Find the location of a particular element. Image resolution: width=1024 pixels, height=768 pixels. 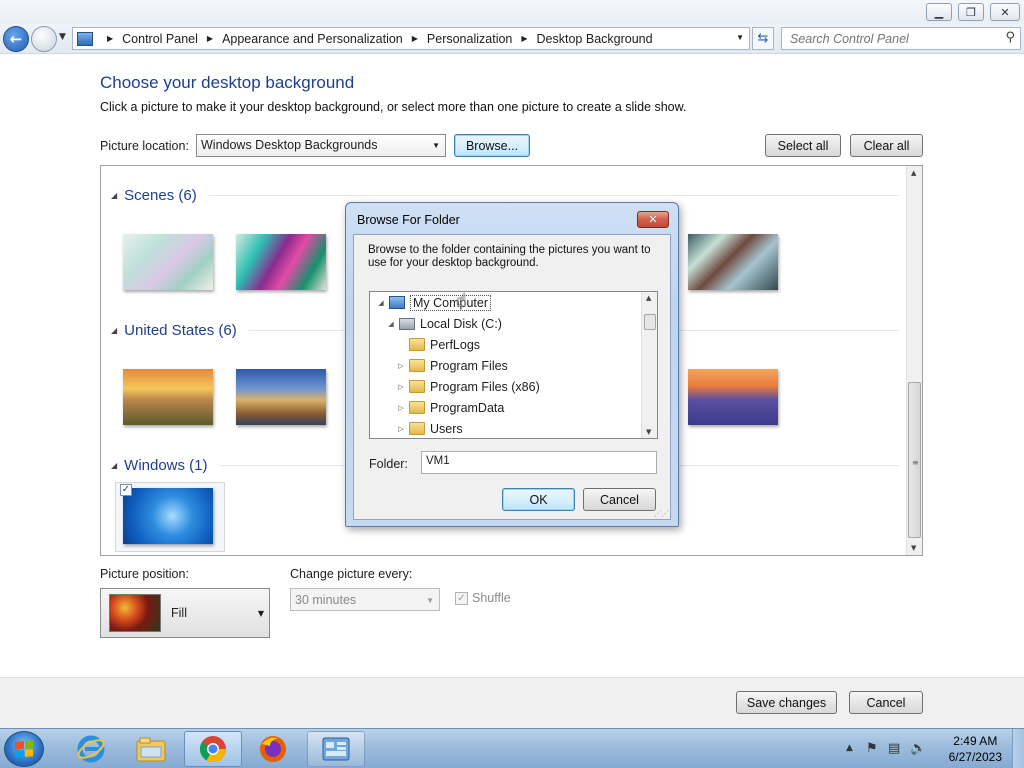

tree-item-my-computer: ◢ My Computer is located at coordinates (434, 302).